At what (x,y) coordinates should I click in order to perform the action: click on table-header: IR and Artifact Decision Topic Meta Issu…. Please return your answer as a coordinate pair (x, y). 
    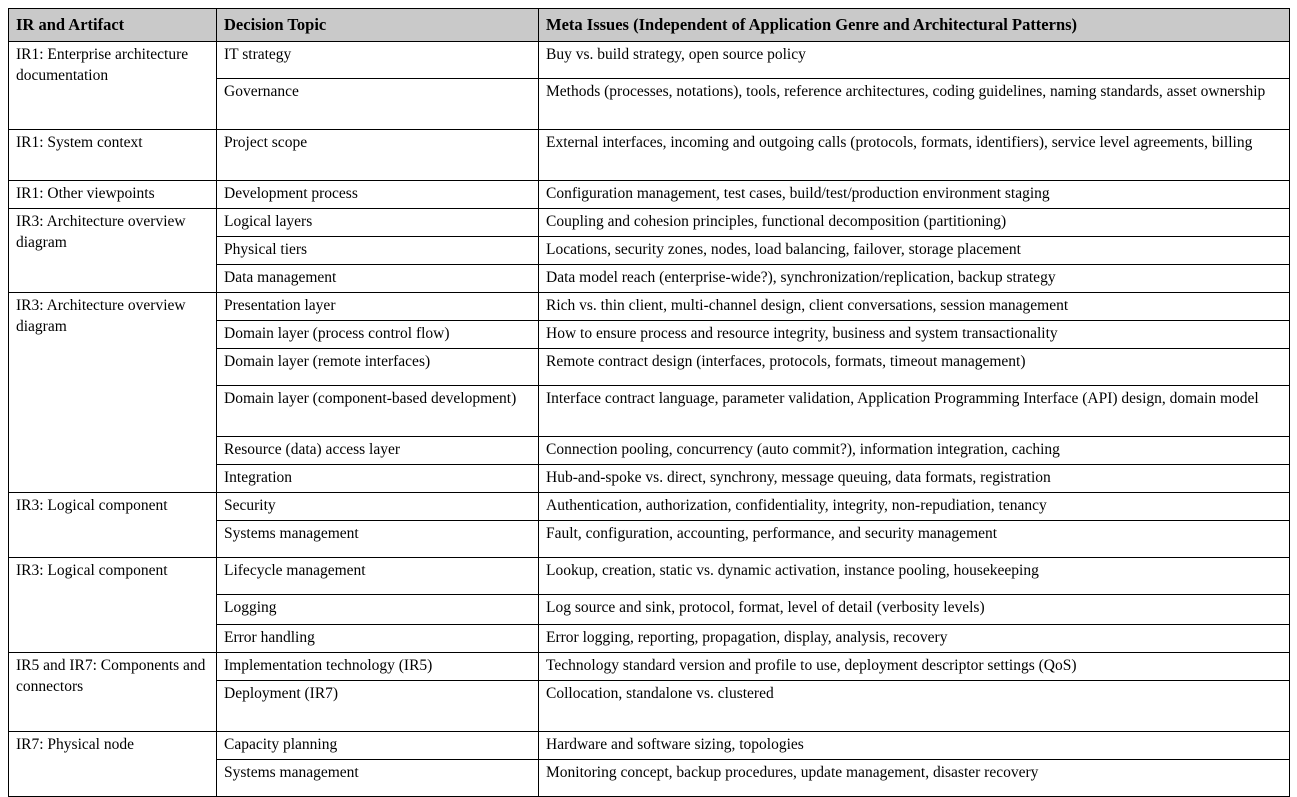
    Looking at the image, I should click on (649, 25).